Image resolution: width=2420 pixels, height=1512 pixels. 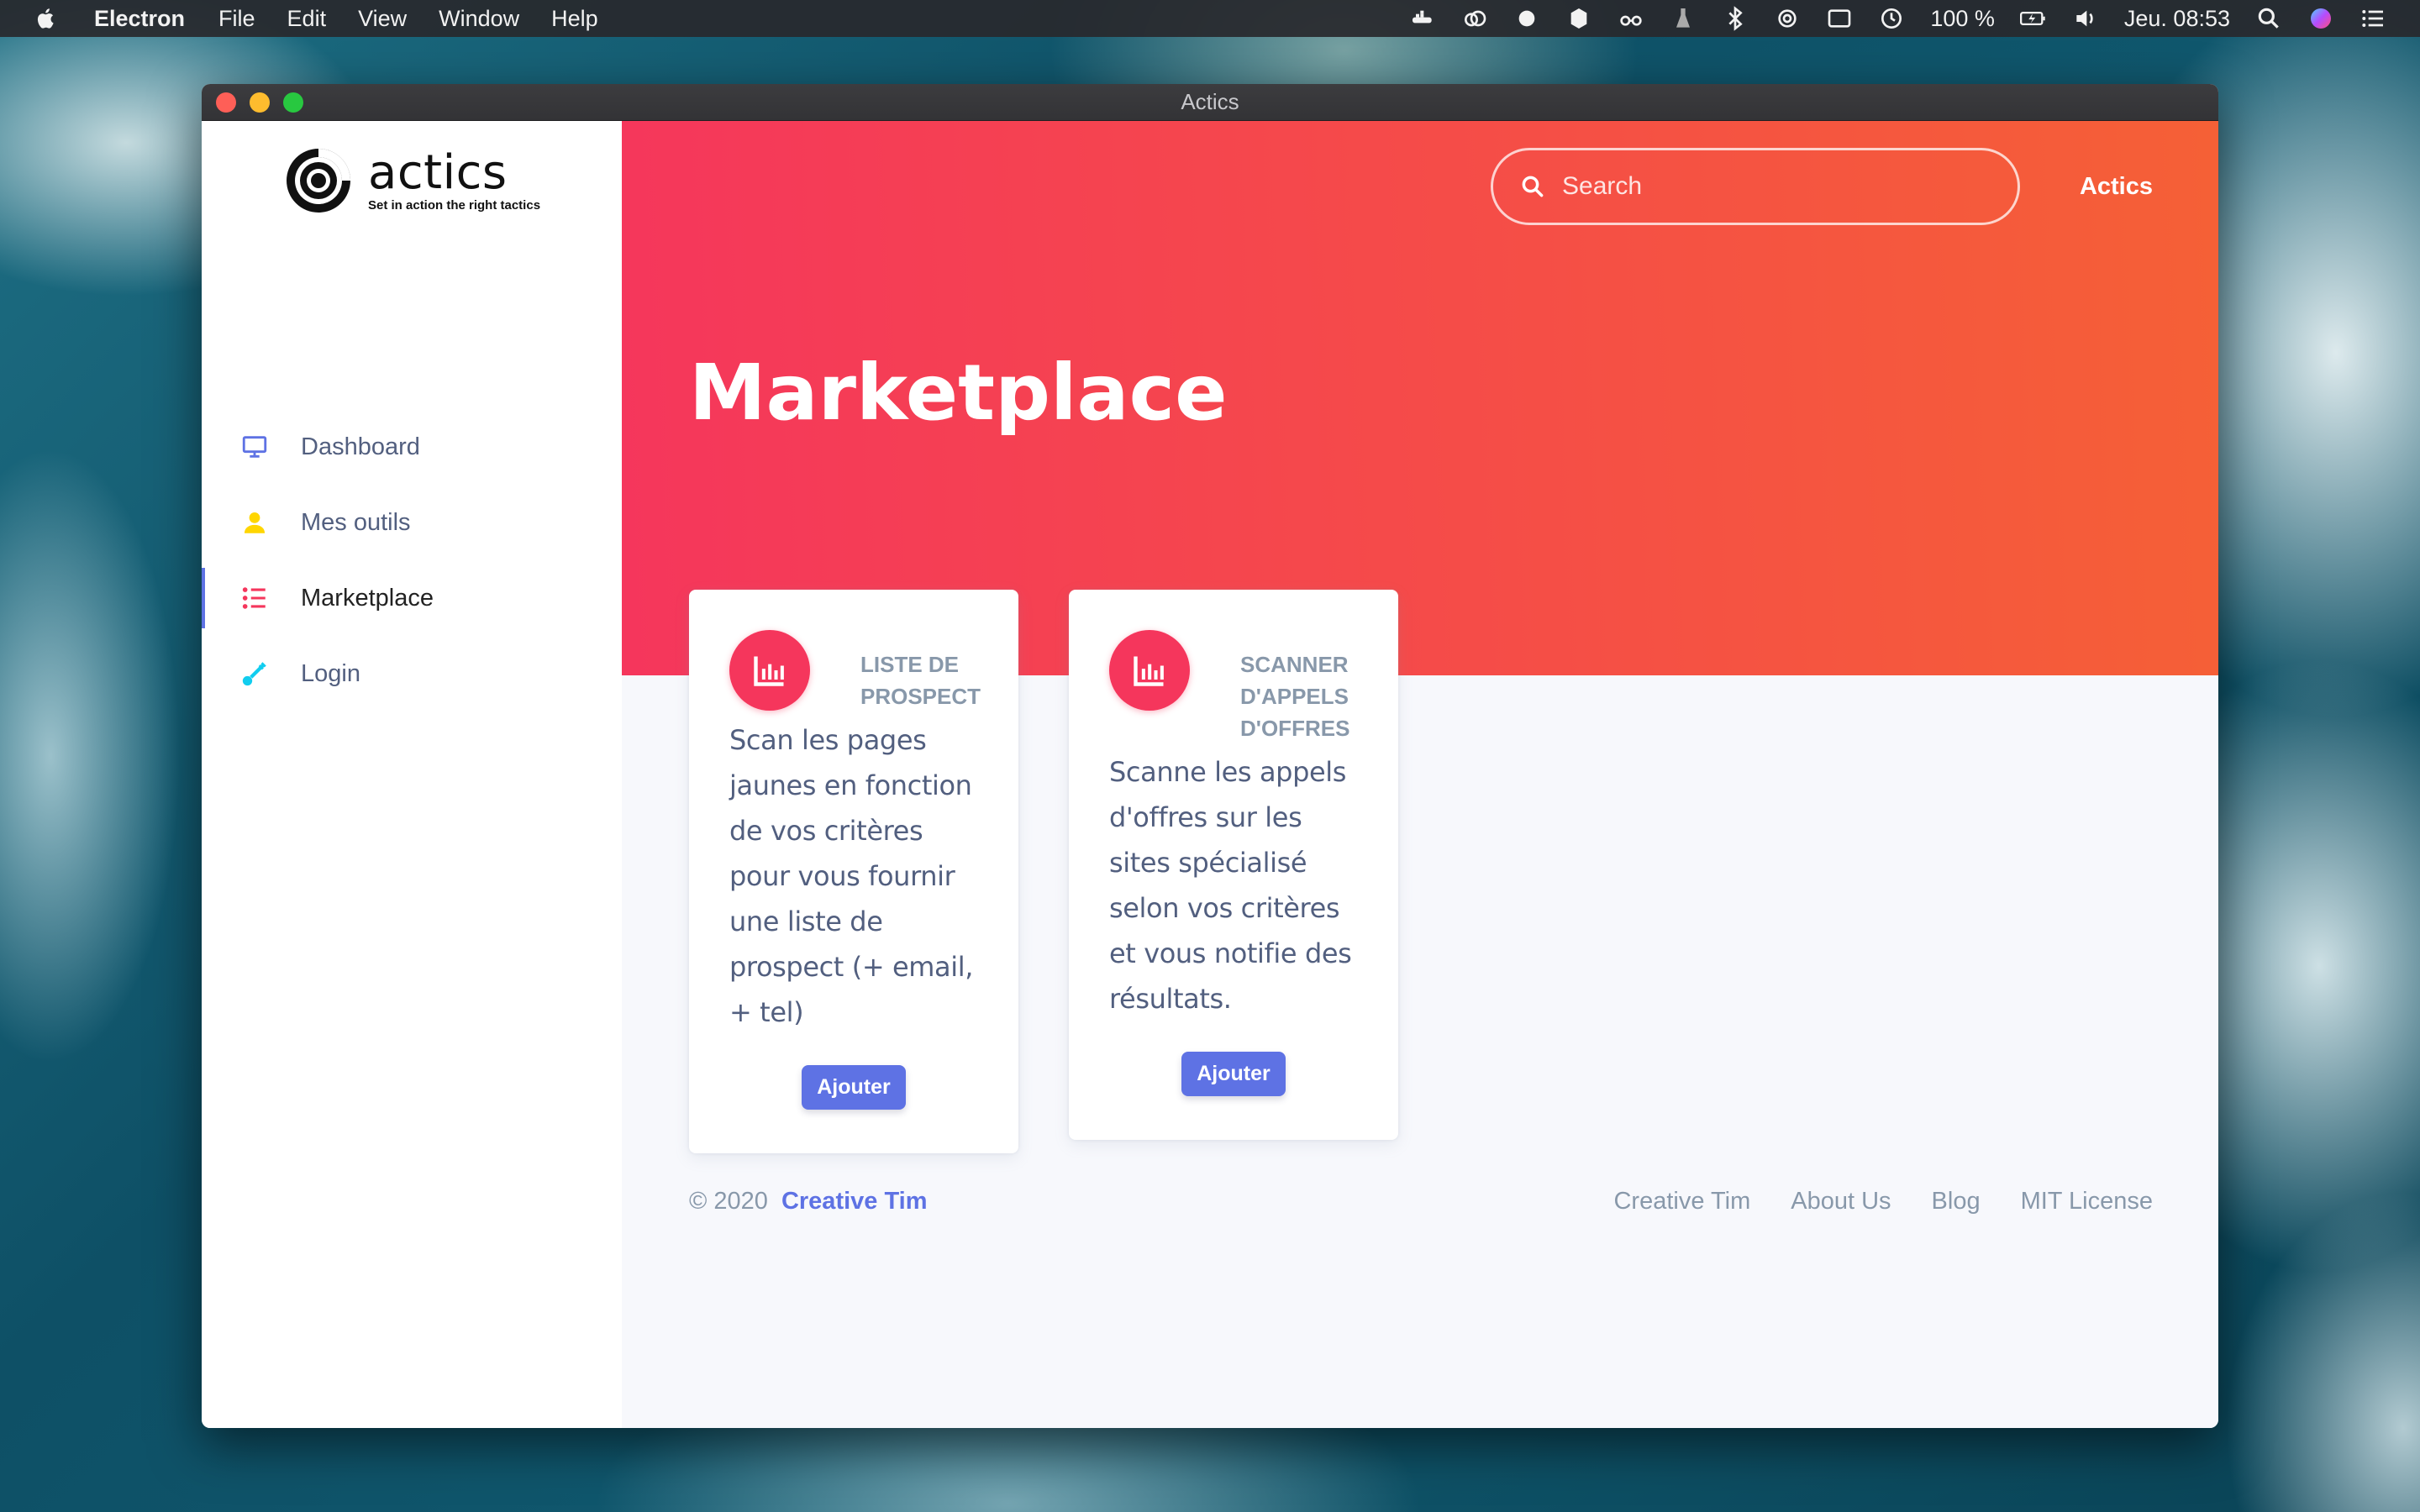 I want to click on search-icon, so click(x=1533, y=186).